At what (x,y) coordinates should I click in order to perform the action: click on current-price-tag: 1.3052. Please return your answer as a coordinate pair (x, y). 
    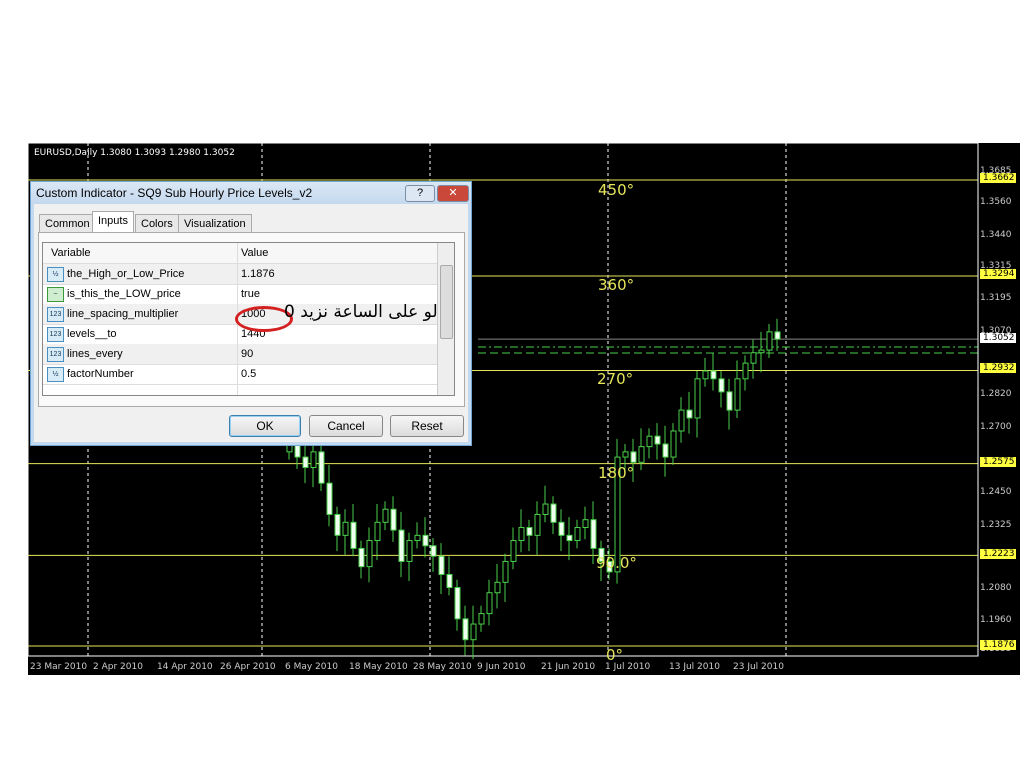
    Looking at the image, I should click on (998, 338).